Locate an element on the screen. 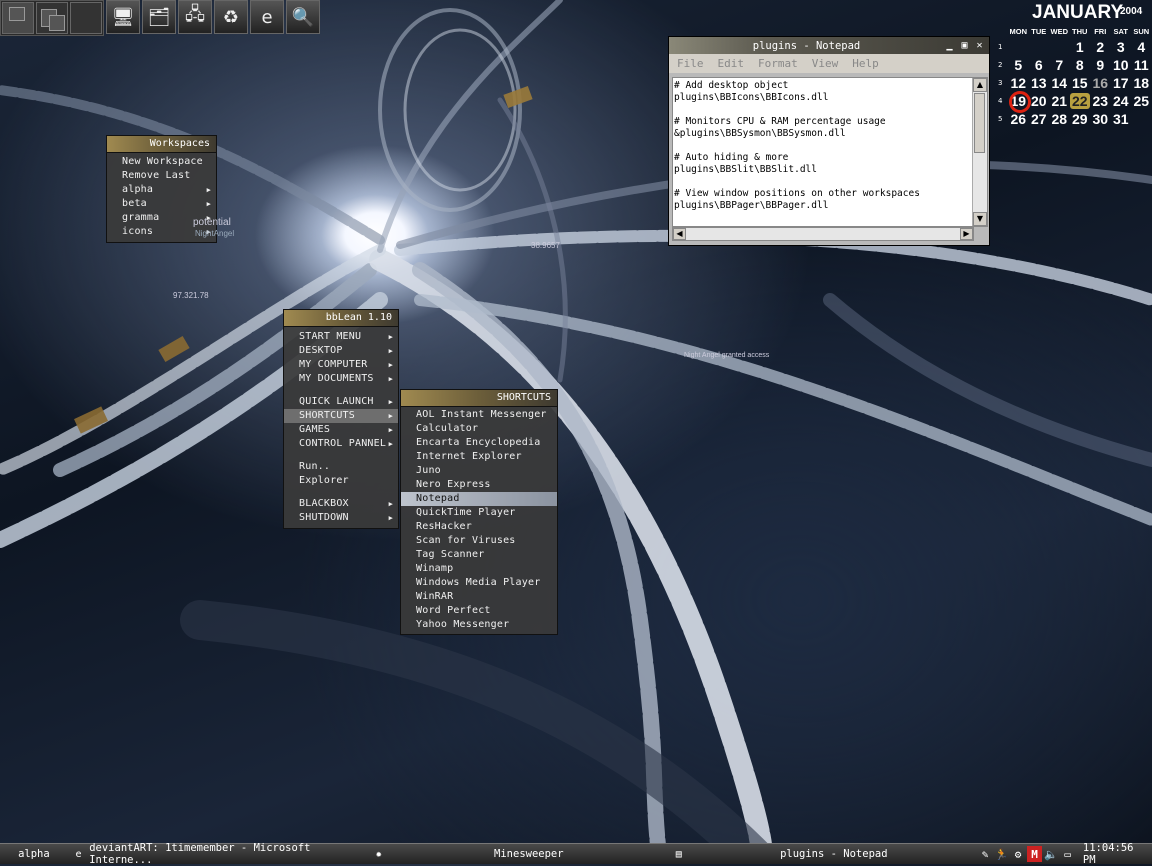 This screenshot has height=866, width=1152. shortcut-menu-item: Scan for Viruses is located at coordinates (479, 541).